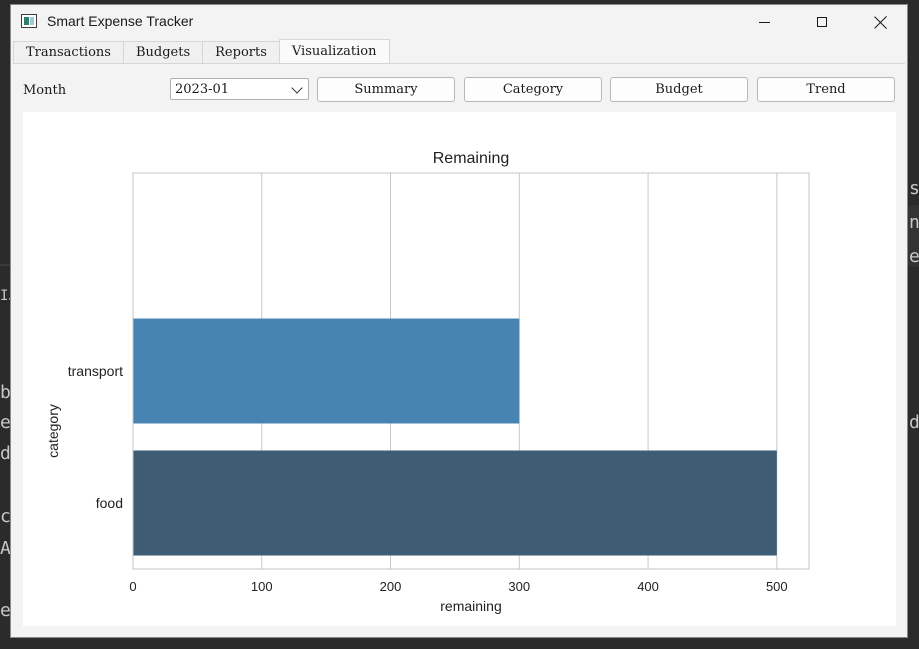  Describe the element at coordinates (826, 89) in the screenshot. I see `trend-button: Trend` at that location.